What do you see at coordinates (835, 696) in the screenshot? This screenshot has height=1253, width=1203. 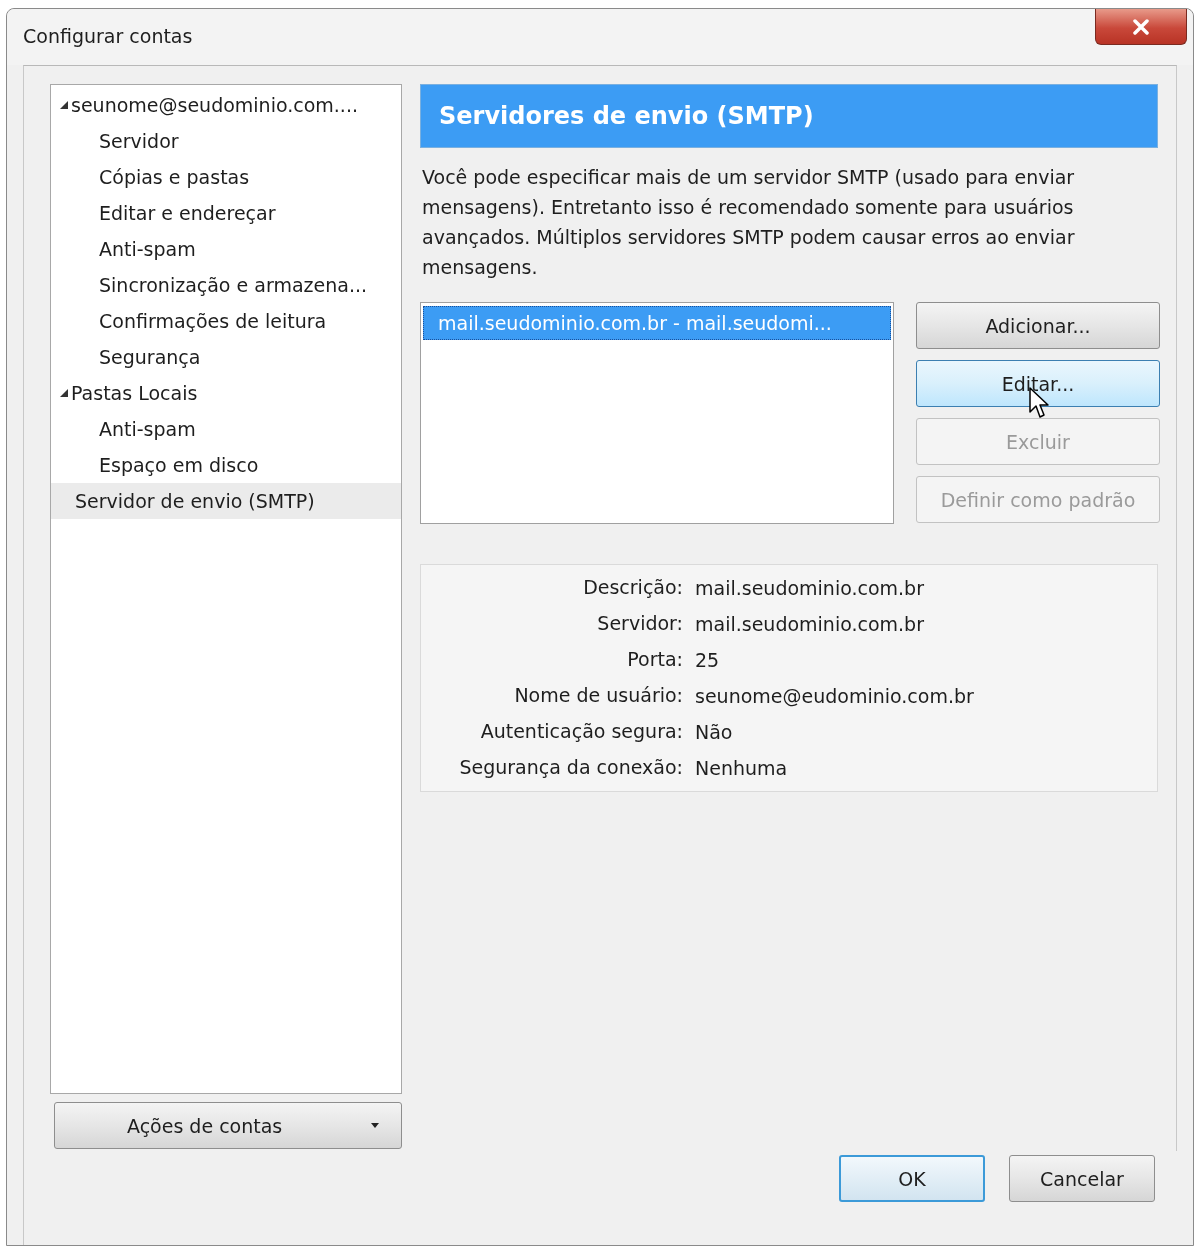 I see `detail-value: seunome@eudominio.com.br` at bounding box center [835, 696].